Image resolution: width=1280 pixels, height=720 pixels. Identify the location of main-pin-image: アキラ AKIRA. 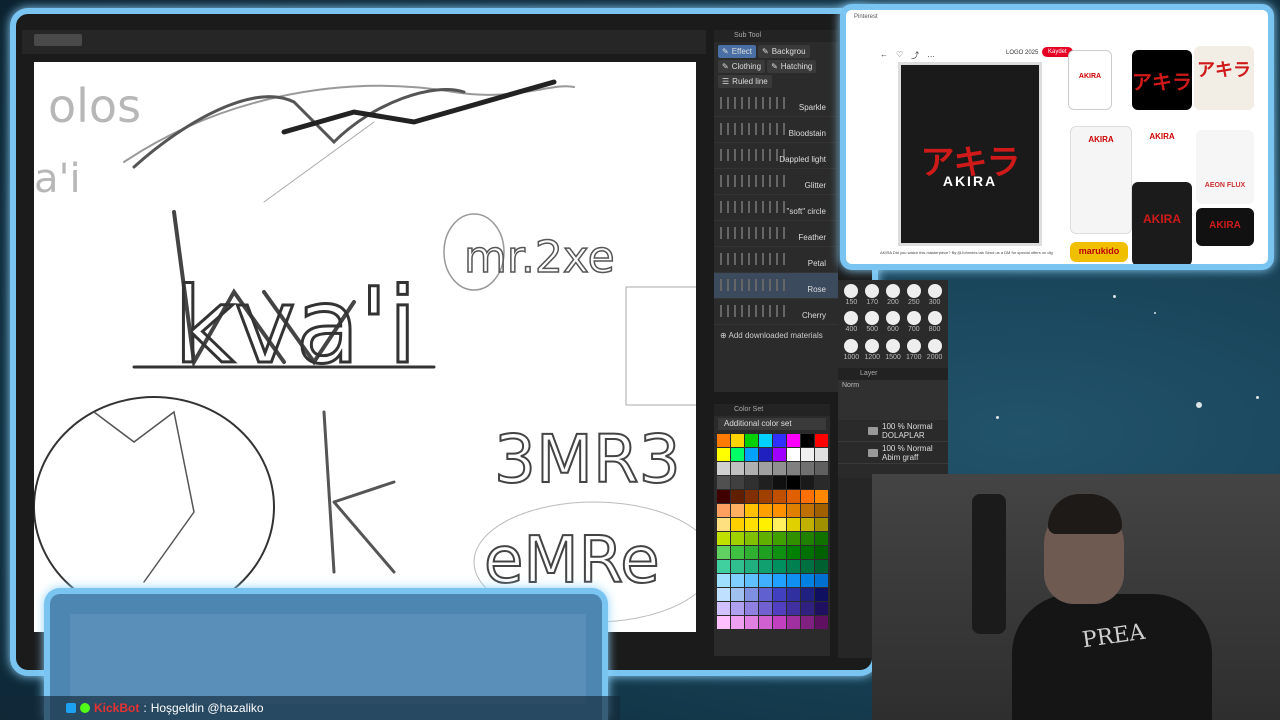
(970, 154).